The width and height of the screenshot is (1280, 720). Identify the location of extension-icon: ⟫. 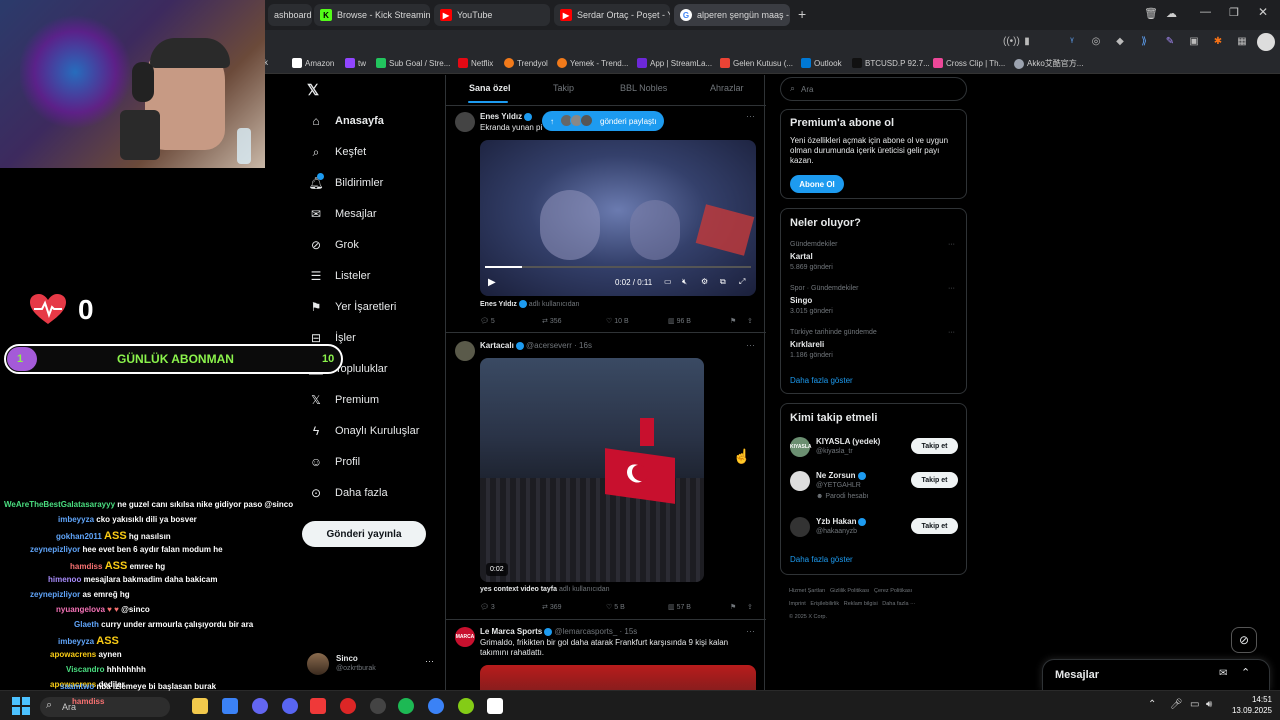
(1144, 42).